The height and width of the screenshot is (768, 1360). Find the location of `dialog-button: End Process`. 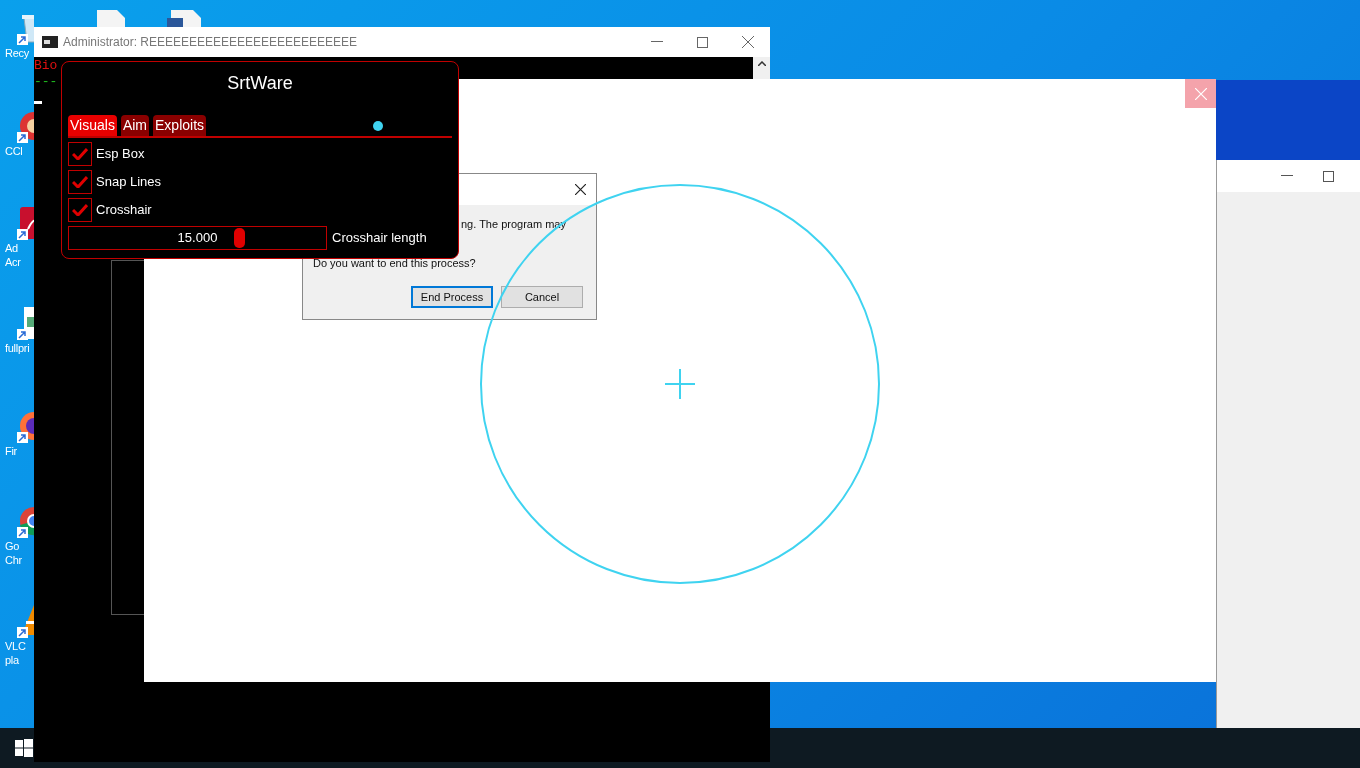

dialog-button: End Process is located at coordinates (452, 297).